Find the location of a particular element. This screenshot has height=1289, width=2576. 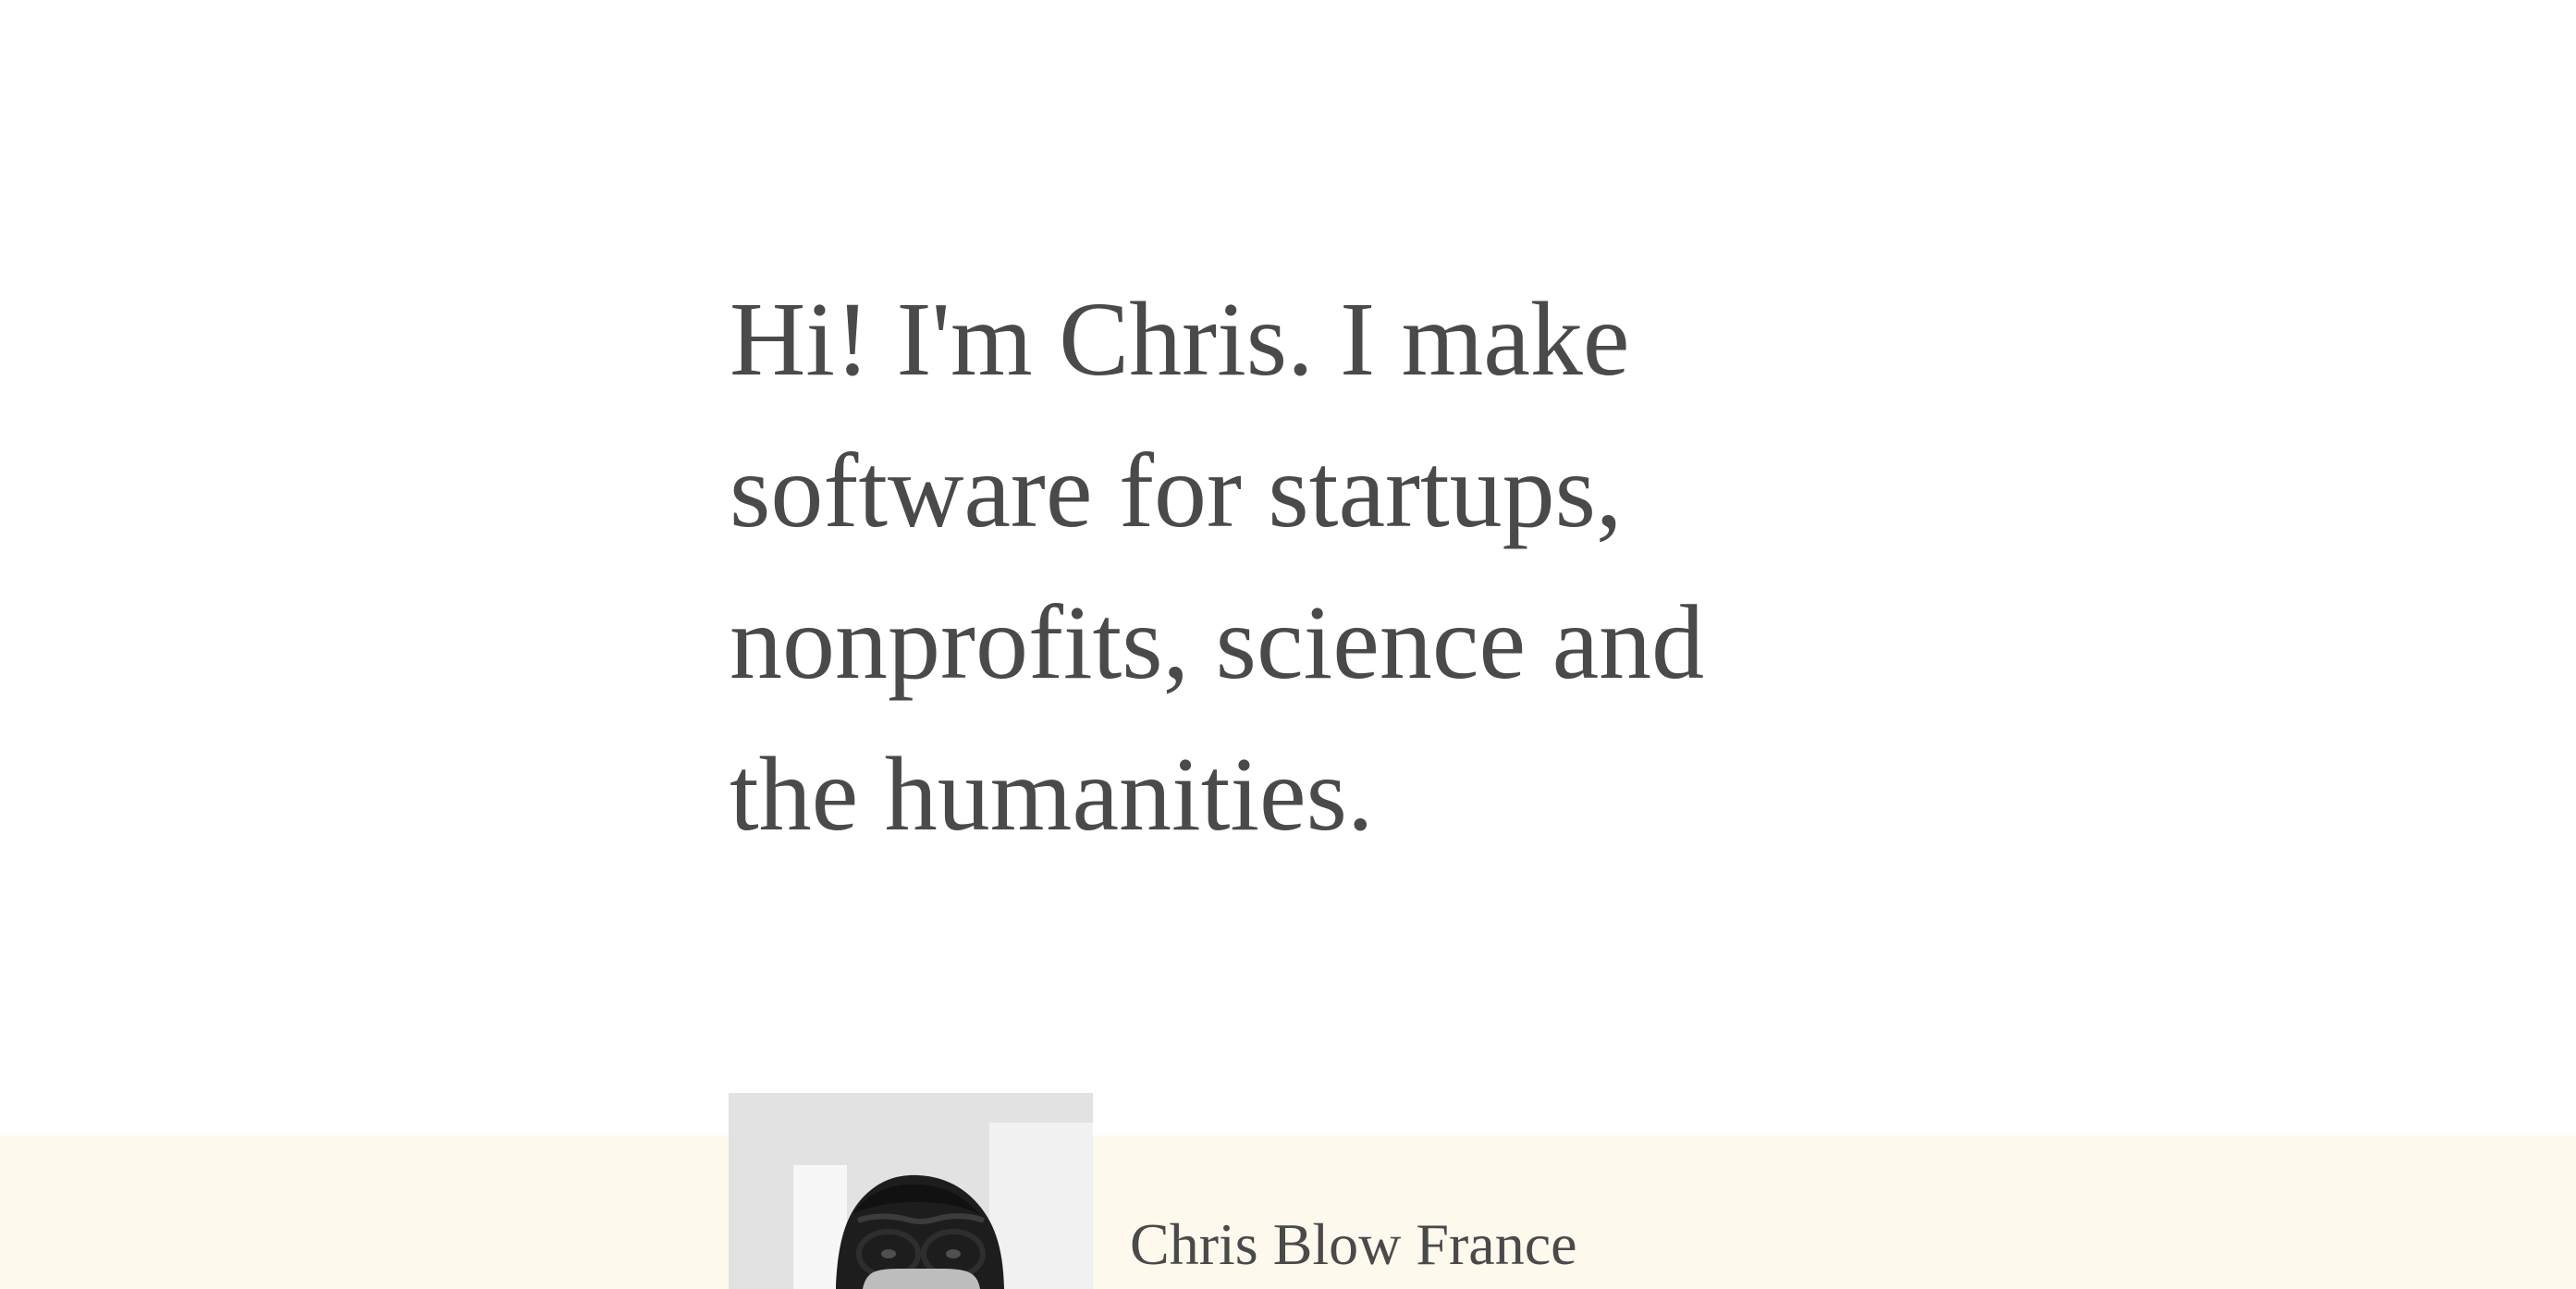

portrait-photo-icon is located at coordinates (911, 1191).